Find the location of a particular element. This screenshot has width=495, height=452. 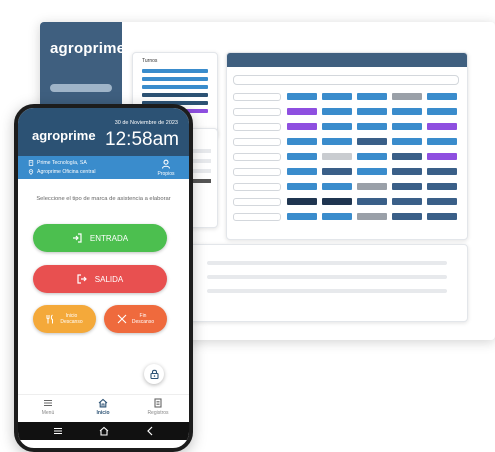

lock-icon is located at coordinates (154, 374).